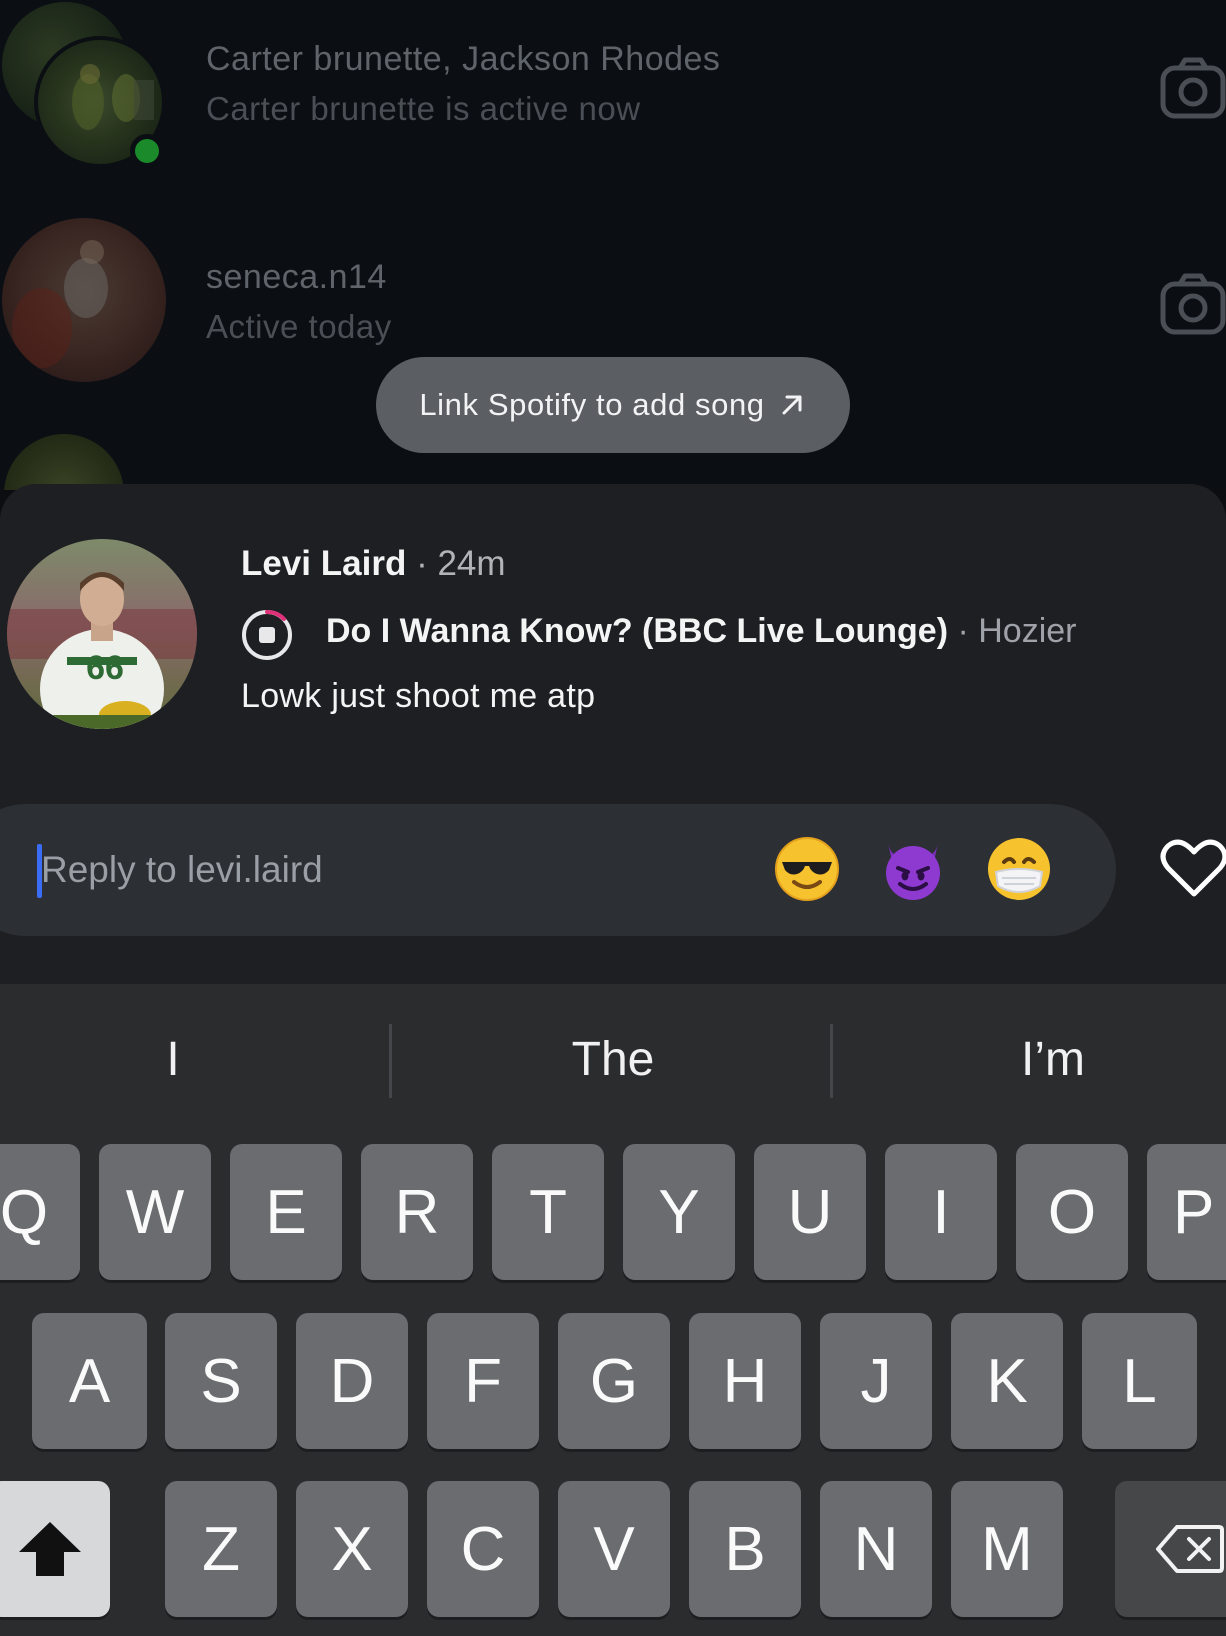  What do you see at coordinates (548, 1212) in the screenshot?
I see `key-t: T` at bounding box center [548, 1212].